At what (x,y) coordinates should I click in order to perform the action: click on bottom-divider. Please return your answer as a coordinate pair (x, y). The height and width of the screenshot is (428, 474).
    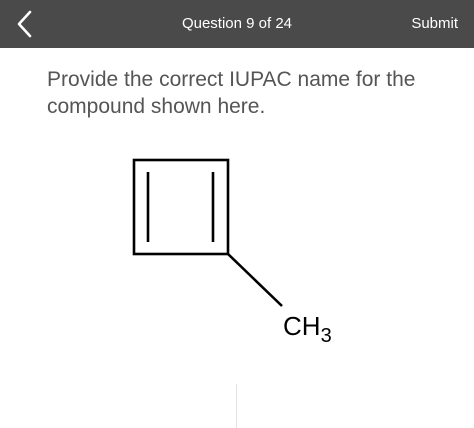
    Looking at the image, I should click on (236, 406).